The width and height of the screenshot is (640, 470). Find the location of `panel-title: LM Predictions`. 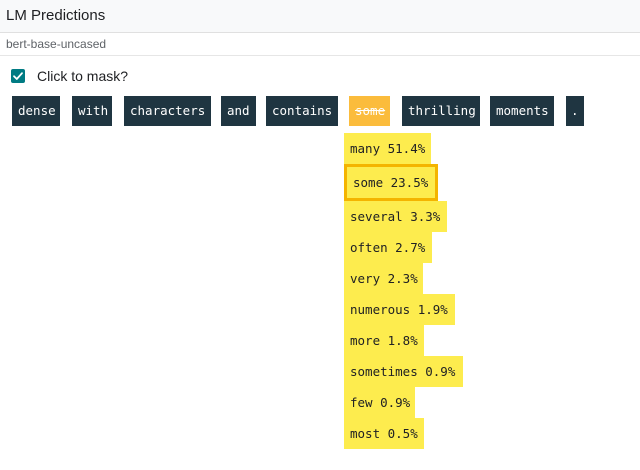

panel-title: LM Predictions is located at coordinates (56, 15).